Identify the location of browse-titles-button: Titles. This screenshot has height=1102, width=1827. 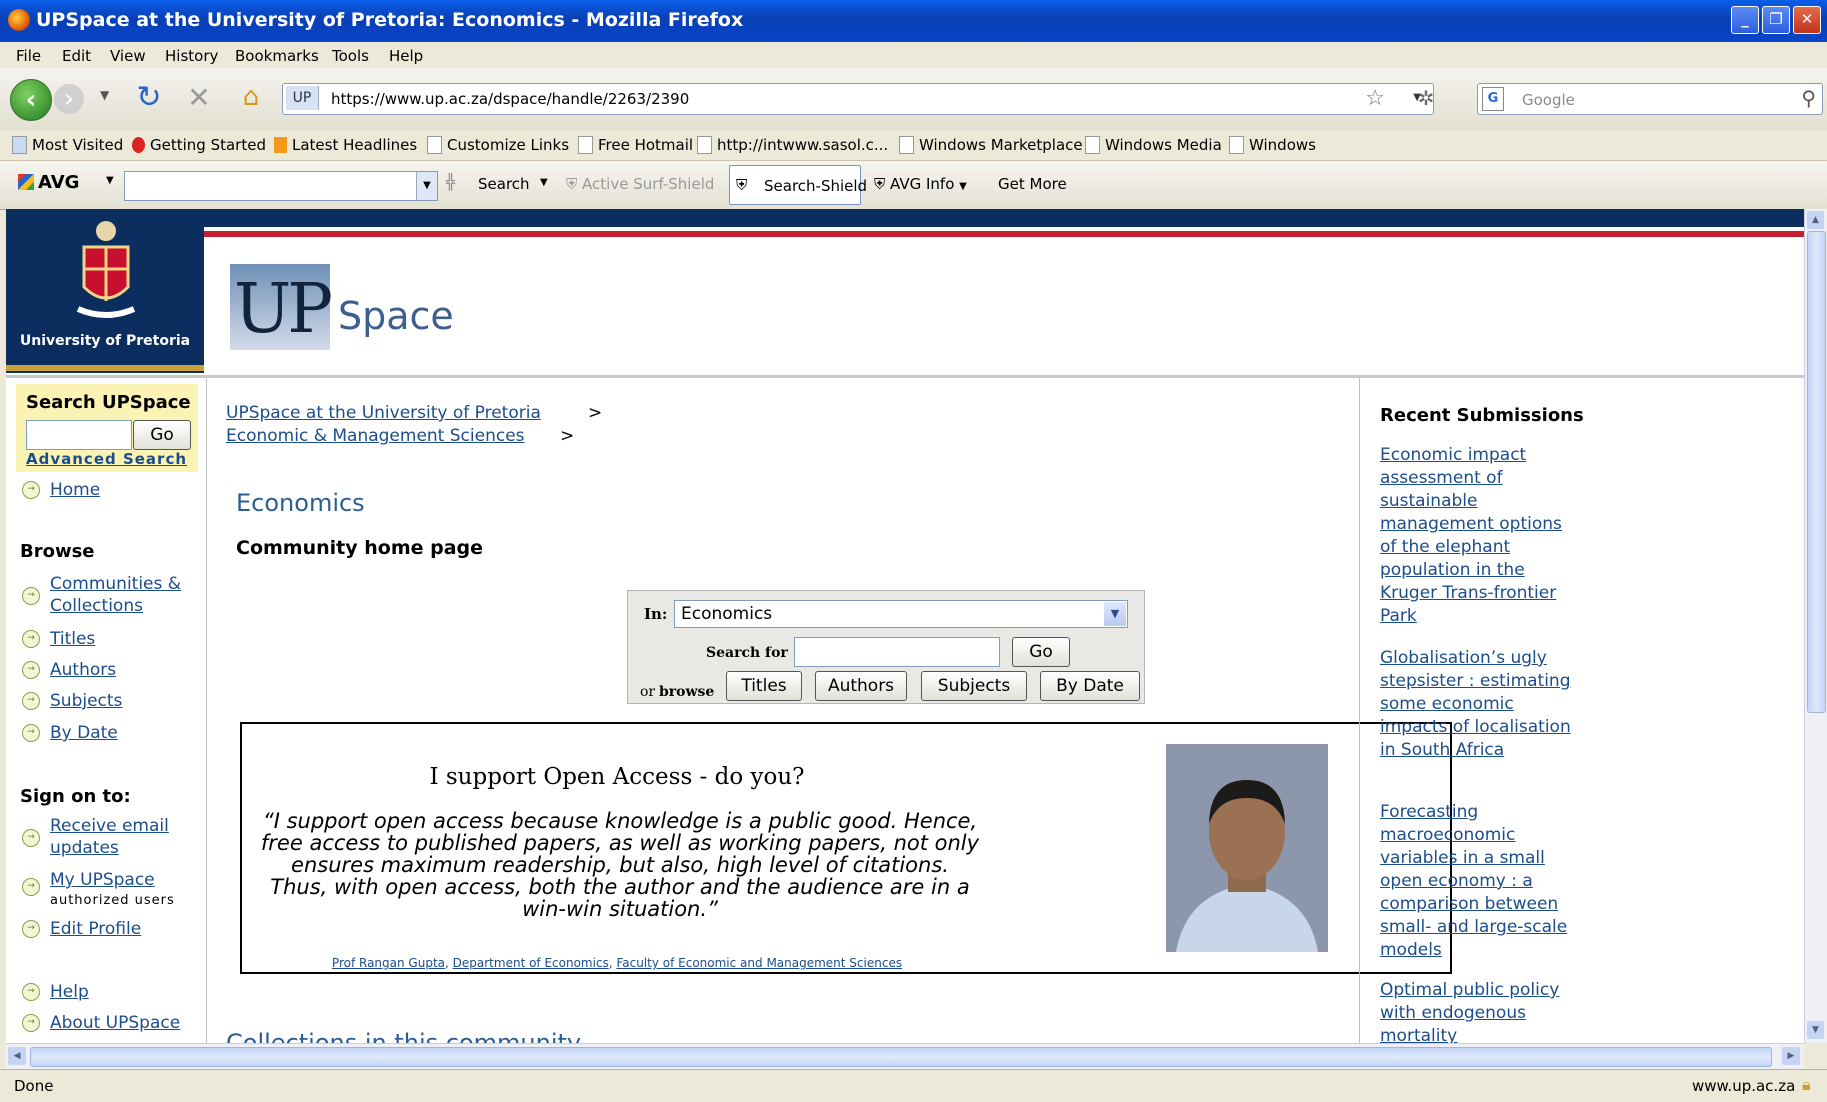
(764, 686).